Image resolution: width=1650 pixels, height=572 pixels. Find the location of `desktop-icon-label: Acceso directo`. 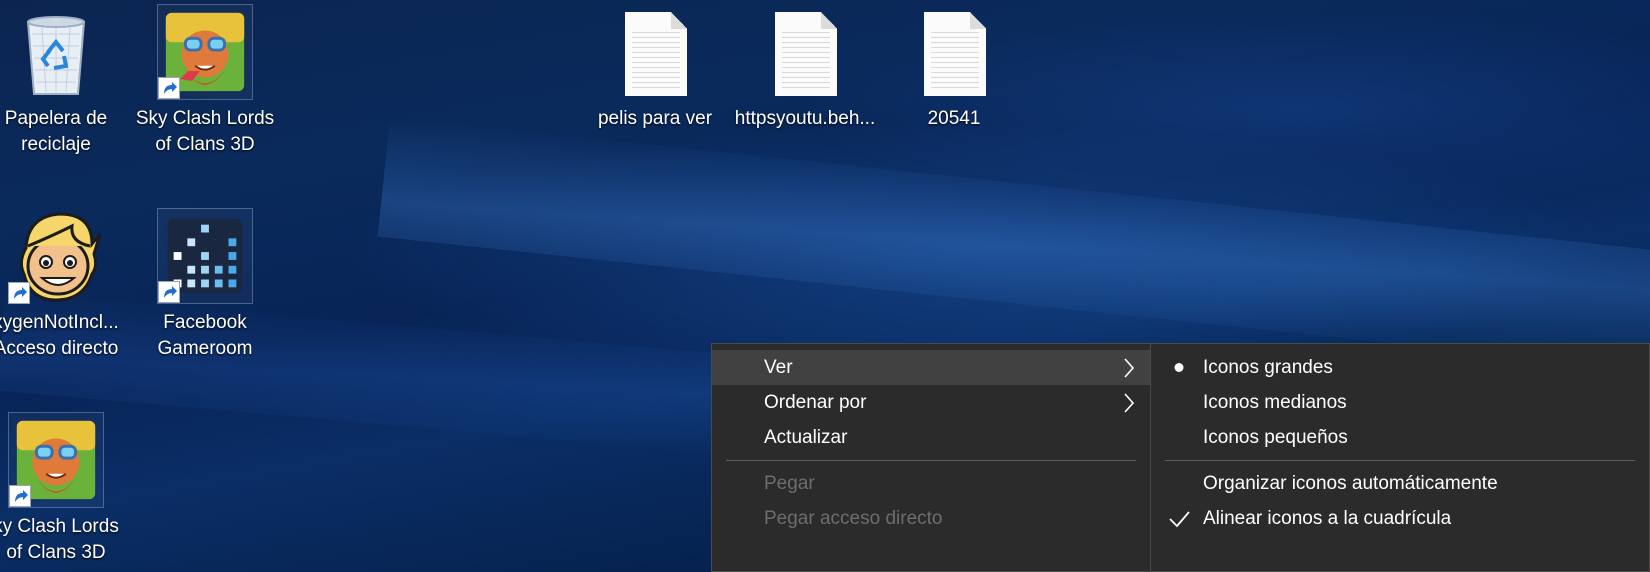

desktop-icon-label: Acceso directo is located at coordinates (59, 348).